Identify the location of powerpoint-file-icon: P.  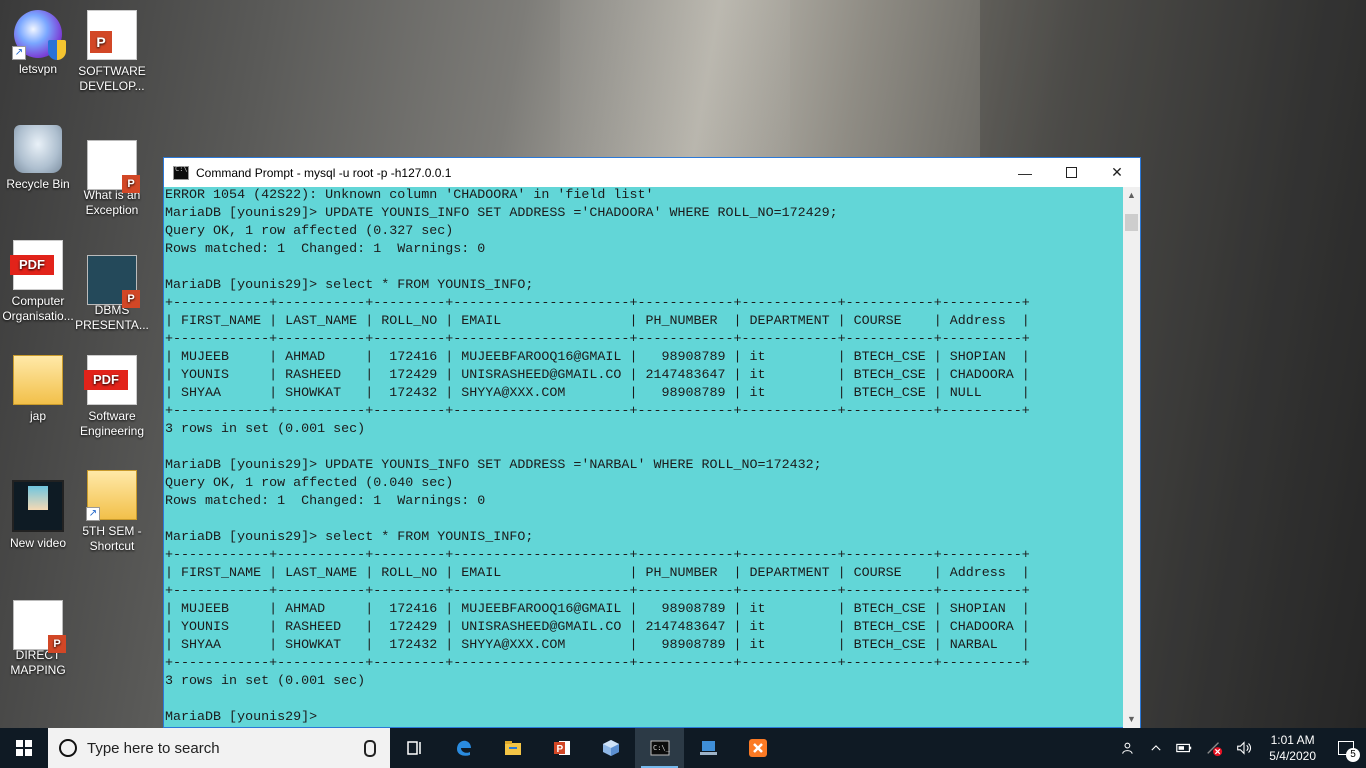
(112, 35).